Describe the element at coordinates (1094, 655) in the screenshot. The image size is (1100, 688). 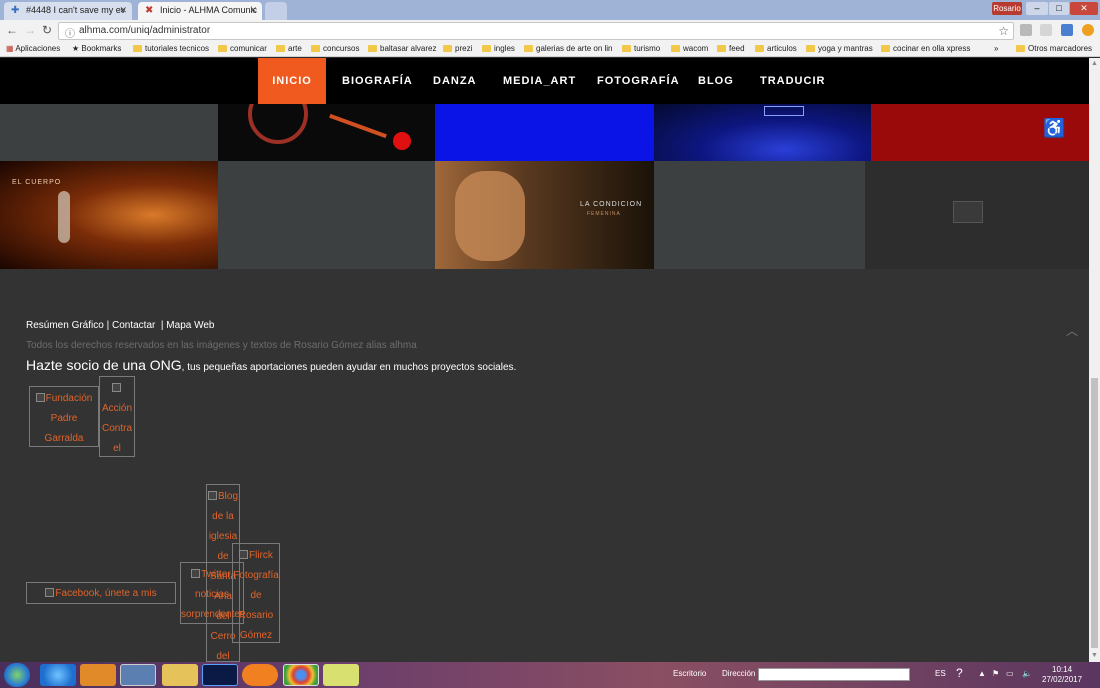
I see `scroll-down-icon: ▼` at that location.